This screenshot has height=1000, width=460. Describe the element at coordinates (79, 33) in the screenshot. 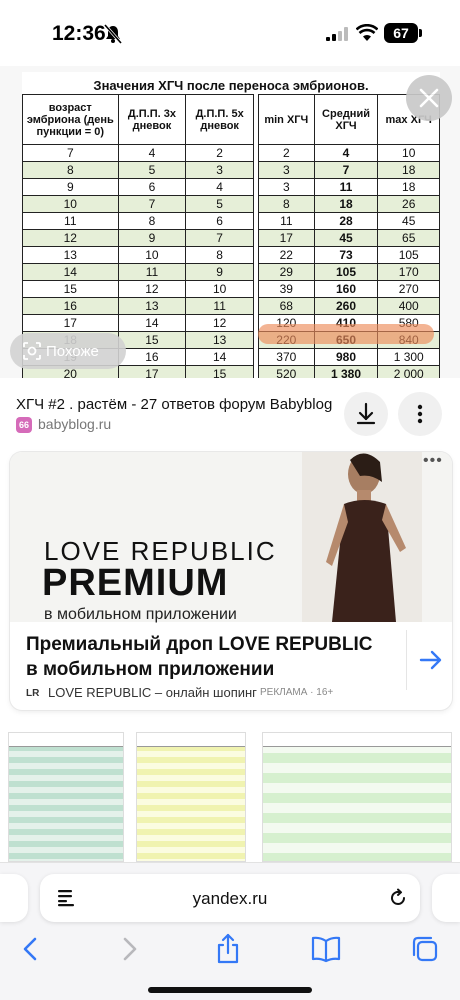

I see `clock: 12:36` at that location.